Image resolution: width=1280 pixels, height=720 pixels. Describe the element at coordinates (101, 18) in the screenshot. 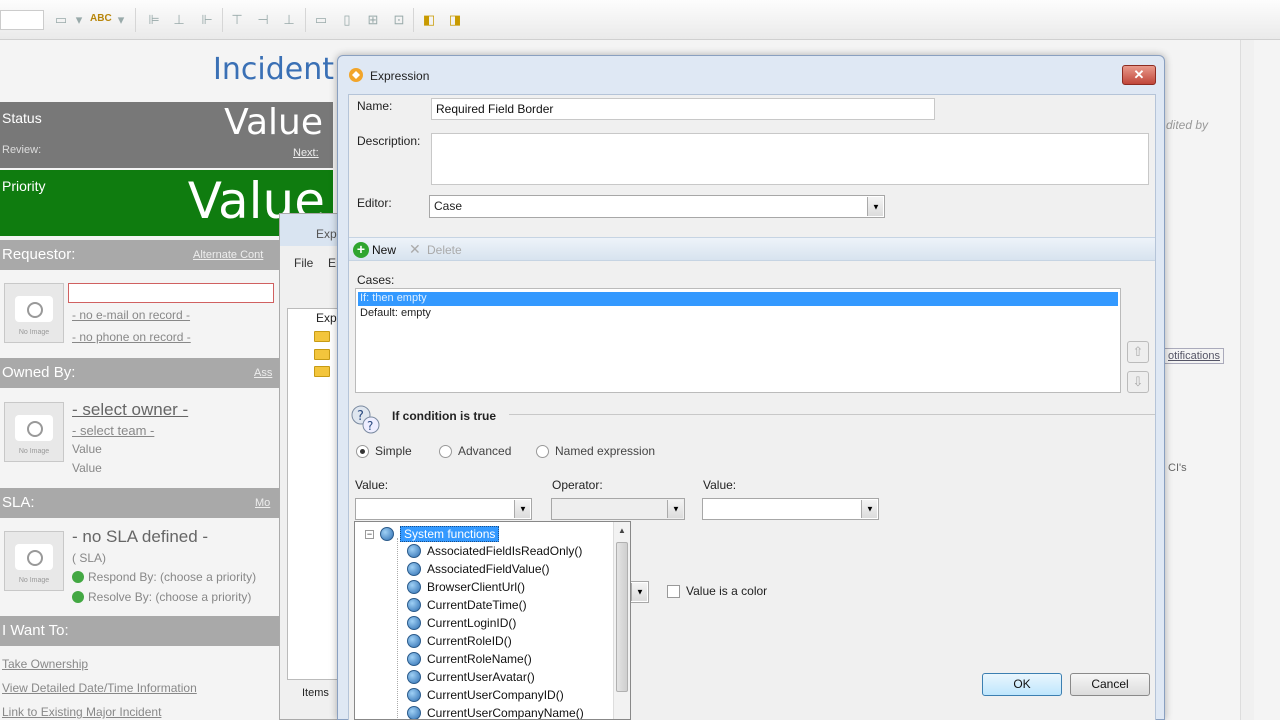

I see `spellcheck-icon: ABC` at that location.